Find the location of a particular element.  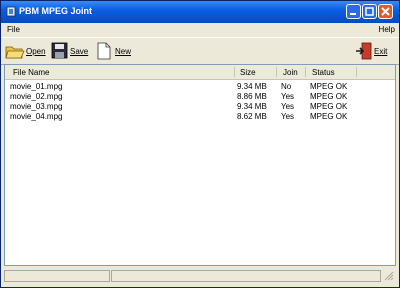

menu-help: Help is located at coordinates (387, 29).